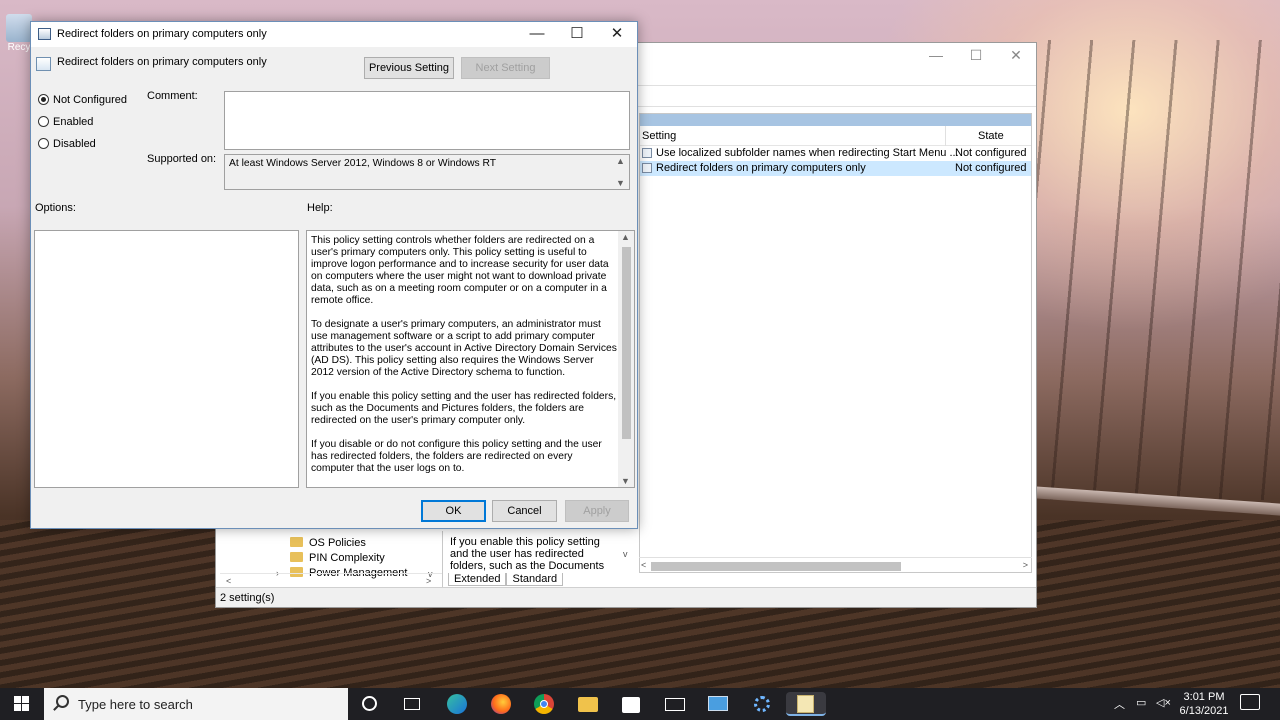 Image resolution: width=1280 pixels, height=720 pixels. I want to click on options-label: Options:, so click(55, 208).